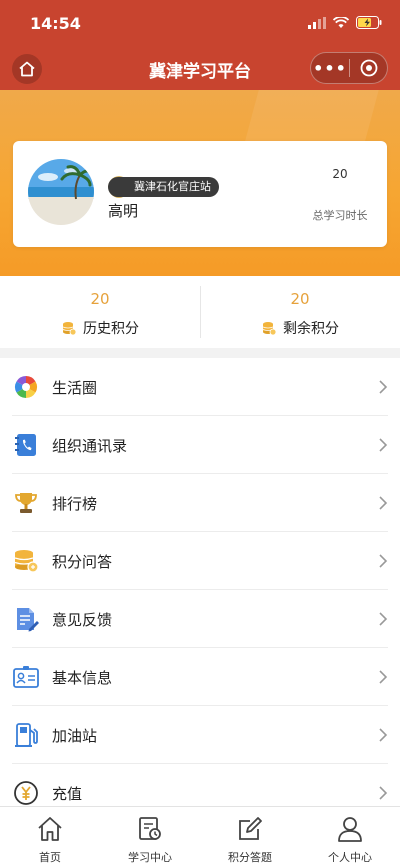  Describe the element at coordinates (369, 22) in the screenshot. I see `battery-icon` at that location.